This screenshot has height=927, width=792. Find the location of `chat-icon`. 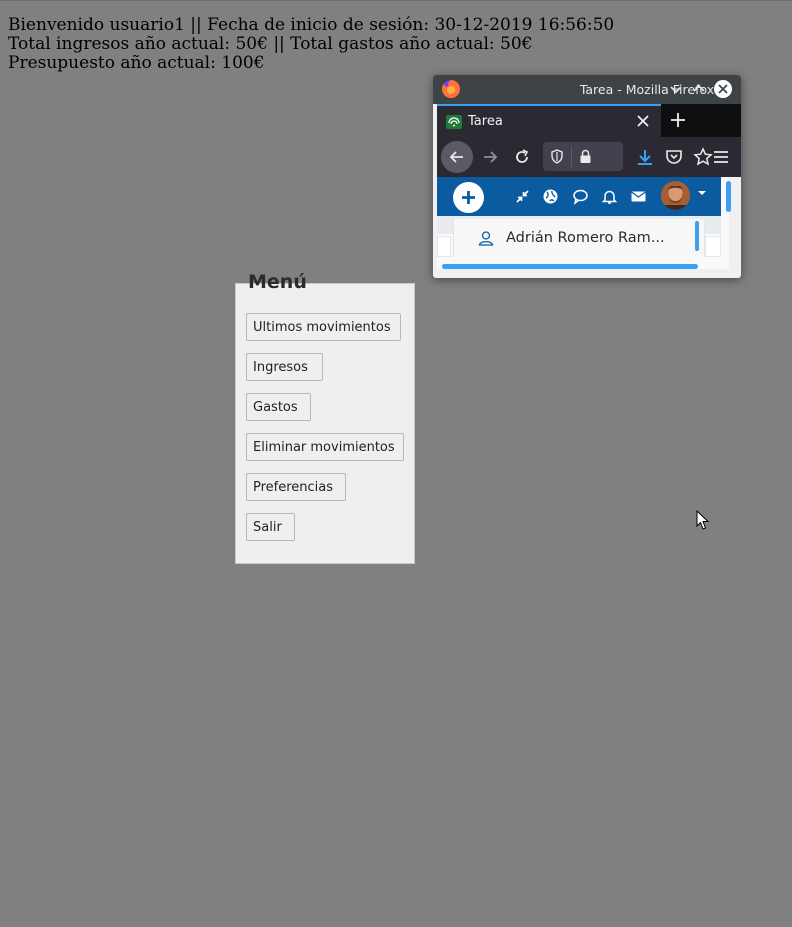

chat-icon is located at coordinates (580, 196).